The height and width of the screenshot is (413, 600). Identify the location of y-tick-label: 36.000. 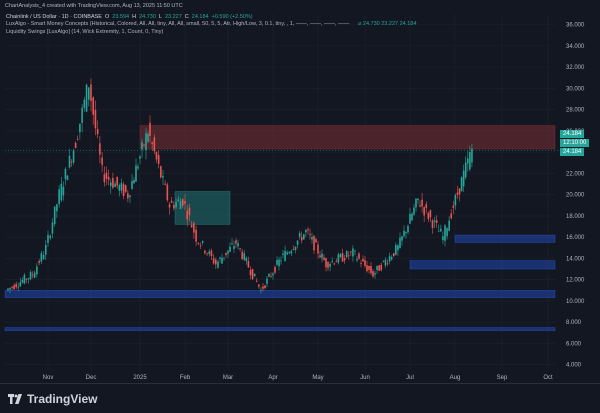
(575, 26).